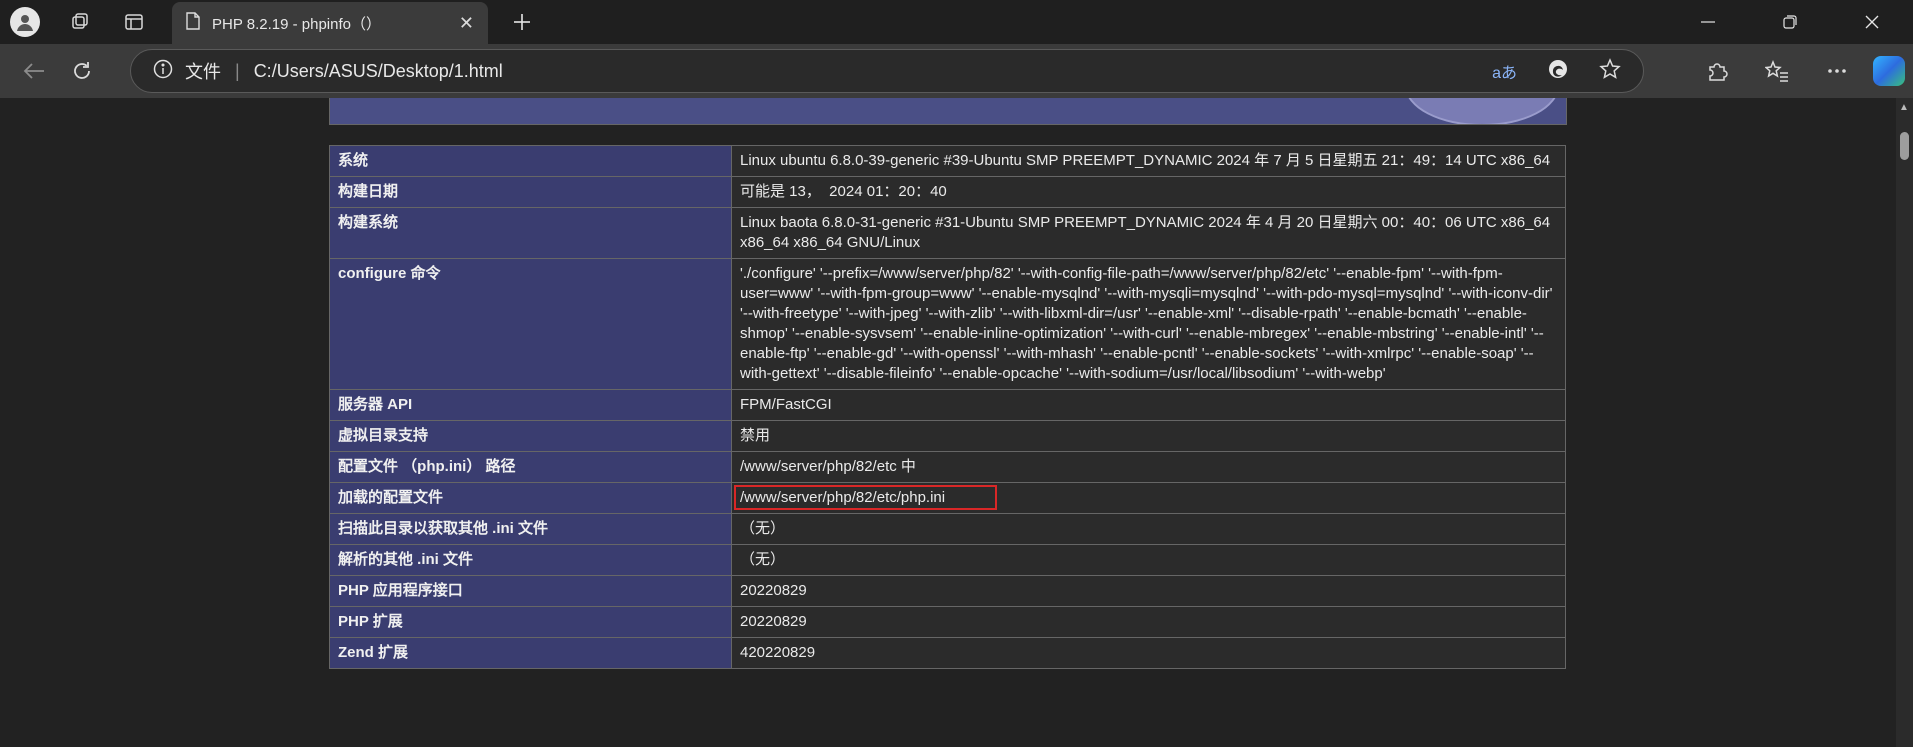  Describe the element at coordinates (530, 560) in the screenshot. I see `row-key: 解析的其他 .ini 文件` at that location.